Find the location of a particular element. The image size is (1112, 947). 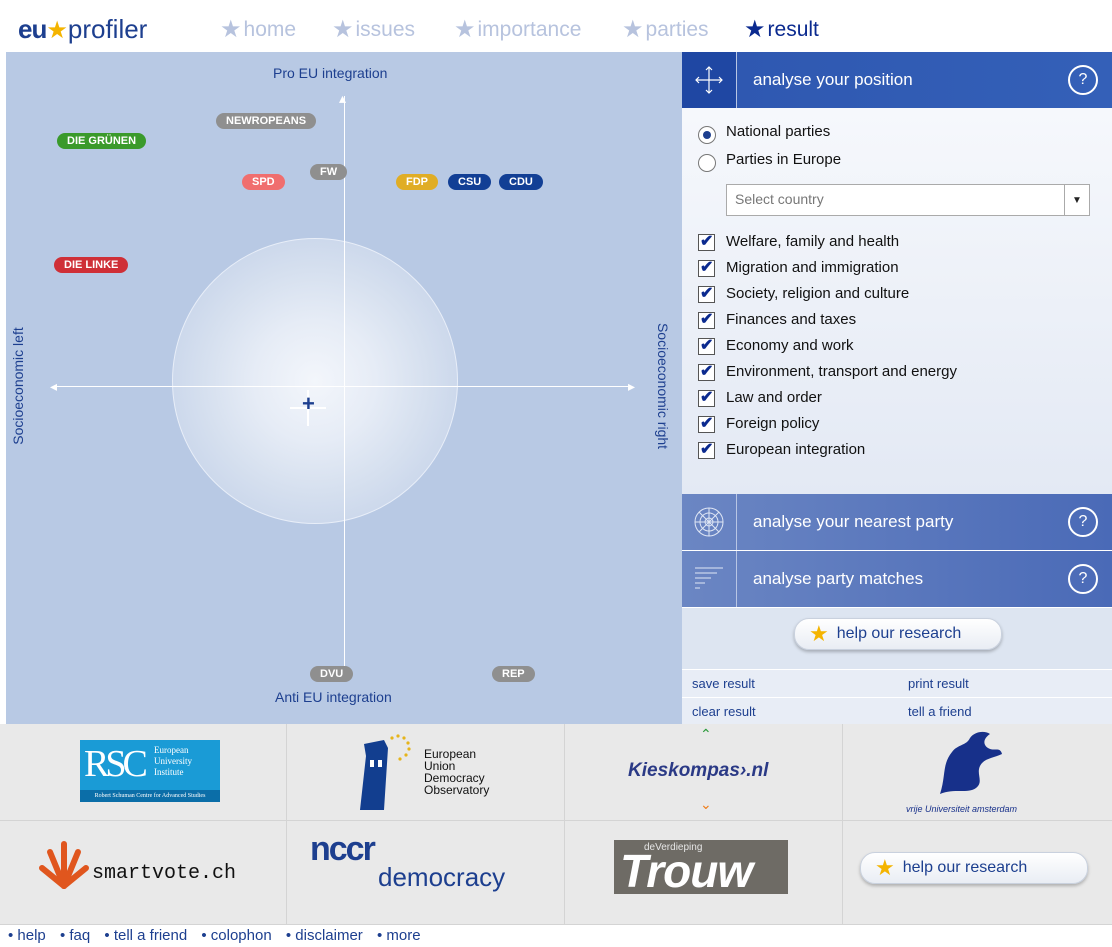

issue-checkbox-migration is located at coordinates (706, 267).